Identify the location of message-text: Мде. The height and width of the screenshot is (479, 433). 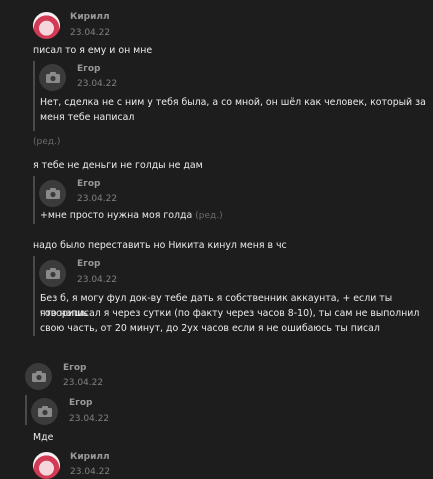
(43, 437).